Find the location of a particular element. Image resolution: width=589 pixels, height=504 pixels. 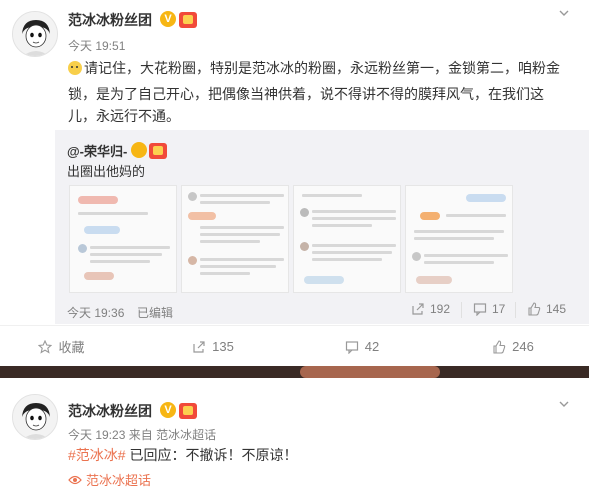

edited-label: 已编辑 is located at coordinates (155, 313).